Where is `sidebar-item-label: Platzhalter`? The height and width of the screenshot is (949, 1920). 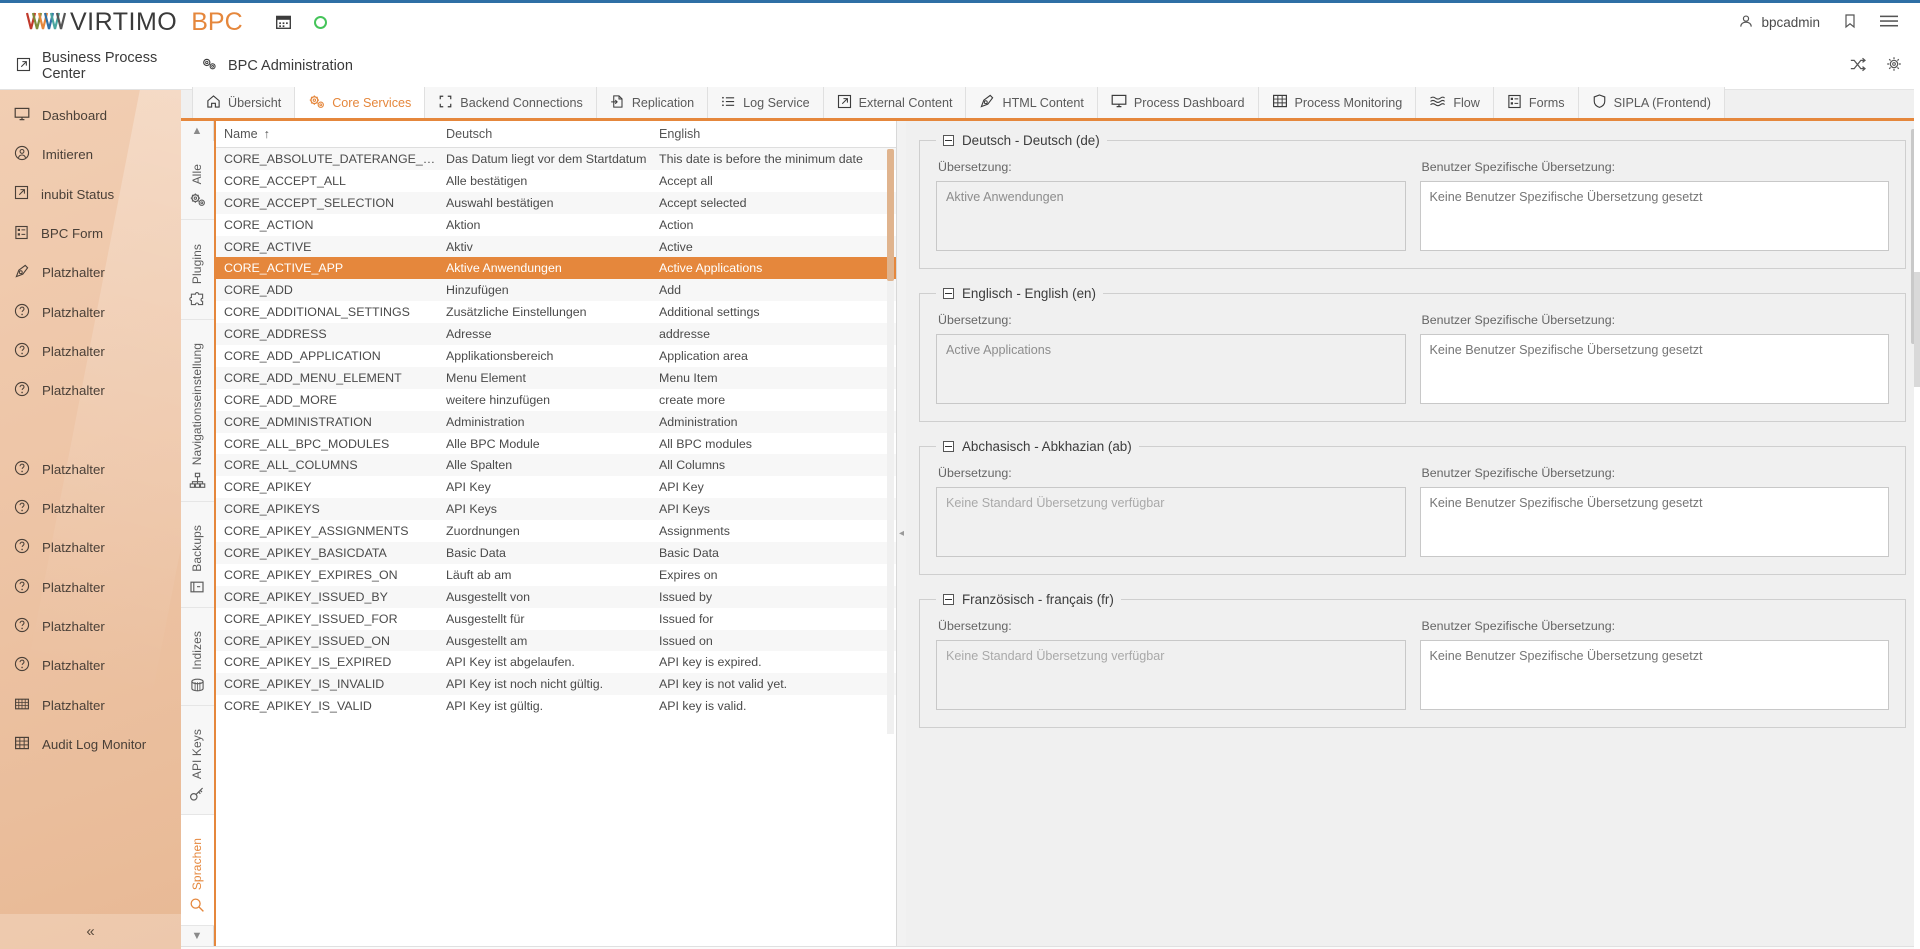 sidebar-item-label: Platzhalter is located at coordinates (73, 312).